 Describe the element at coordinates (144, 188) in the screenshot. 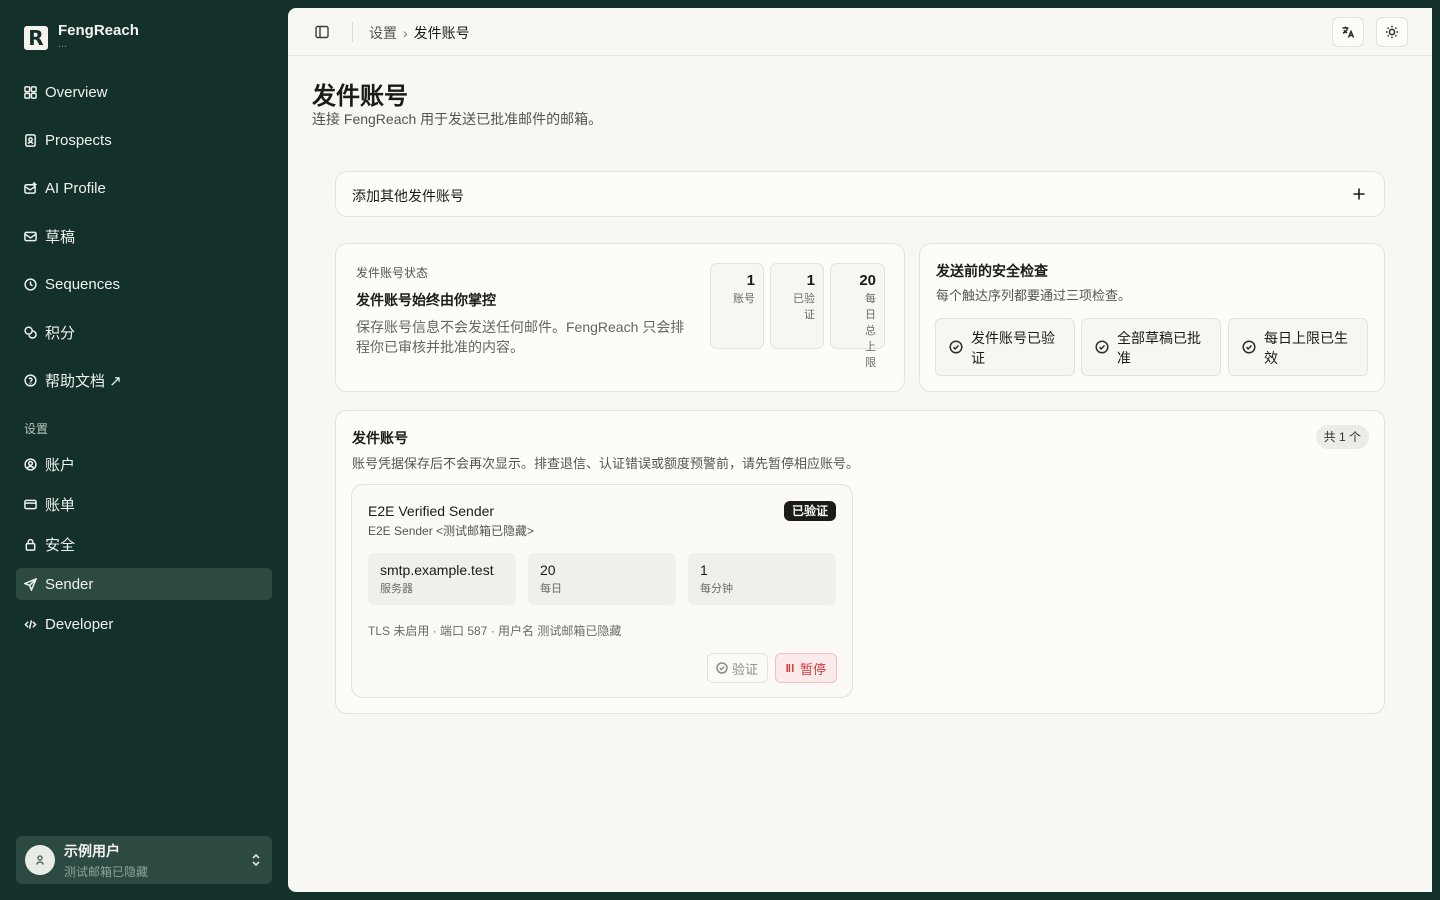

I see `nav-item-ai-profile: AI Profile` at that location.